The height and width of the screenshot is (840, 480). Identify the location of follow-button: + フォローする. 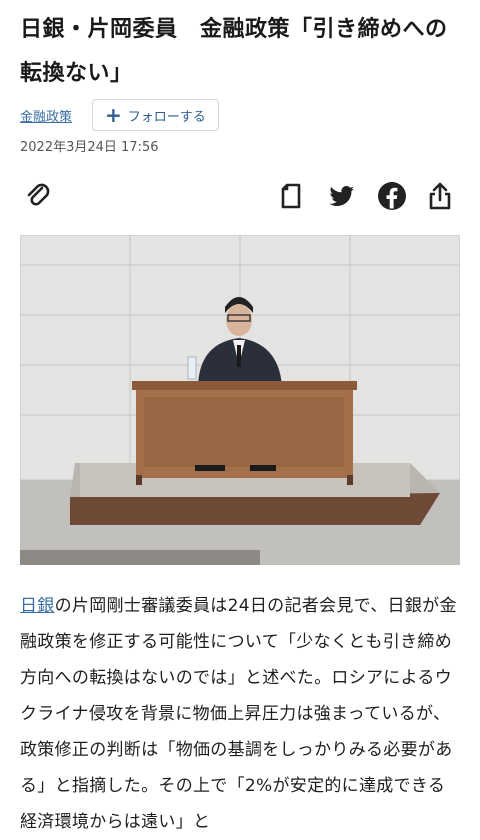
(155, 115).